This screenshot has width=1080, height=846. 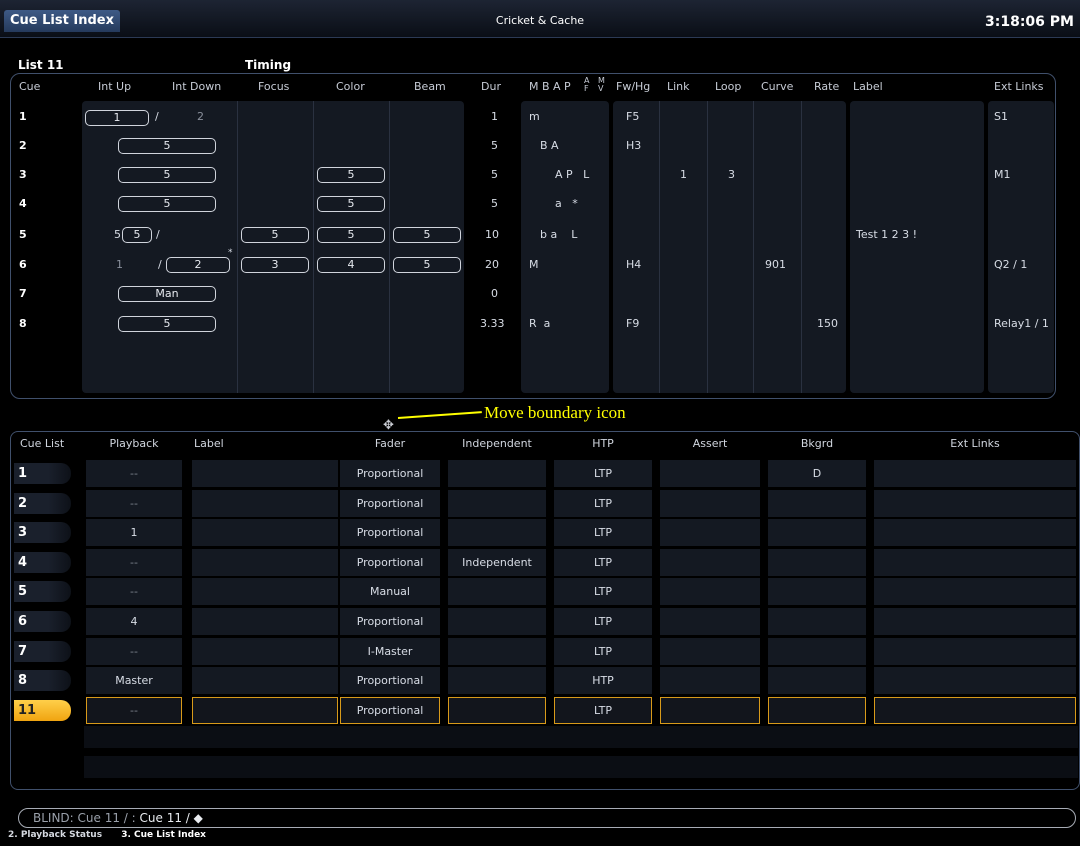 What do you see at coordinates (603, 681) in the screenshot?
I see `index-cell-htp: HTP` at bounding box center [603, 681].